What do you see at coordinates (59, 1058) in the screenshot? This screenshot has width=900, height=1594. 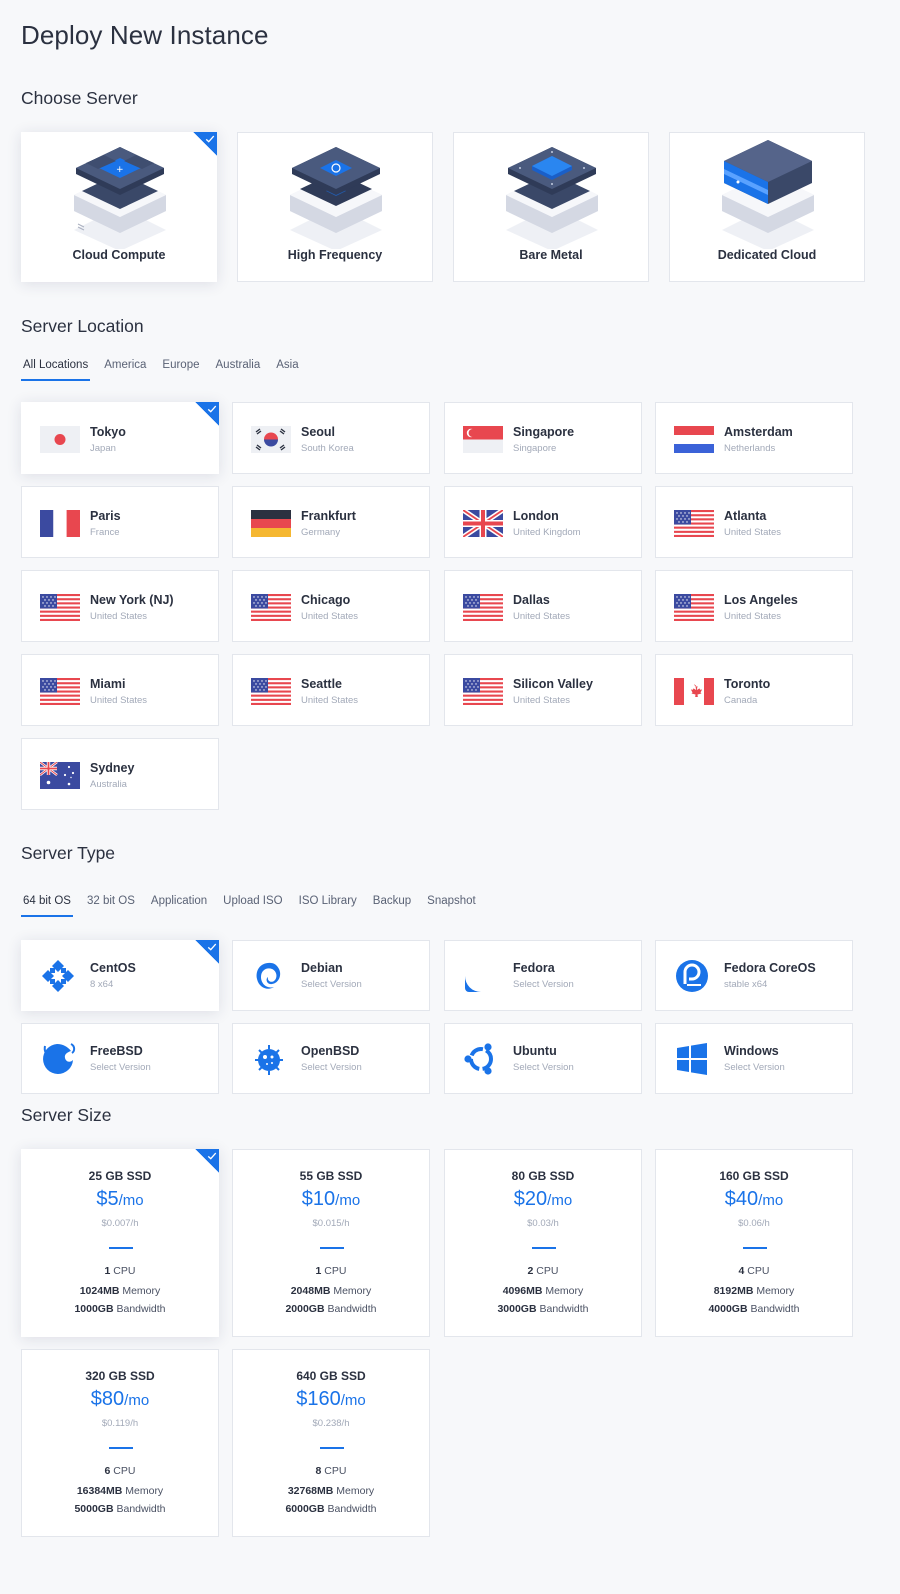 I see `freebsd-icon` at bounding box center [59, 1058].